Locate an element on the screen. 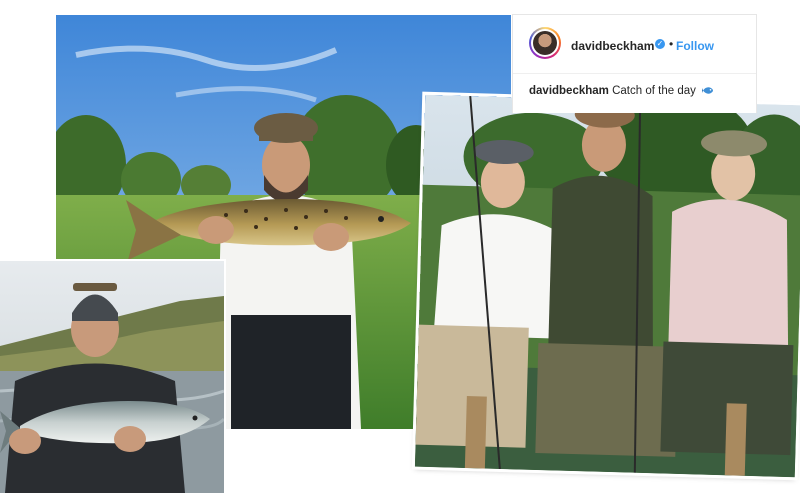 This screenshot has width=800, height=500. post-username: davidbeckham is located at coordinates (612, 46).